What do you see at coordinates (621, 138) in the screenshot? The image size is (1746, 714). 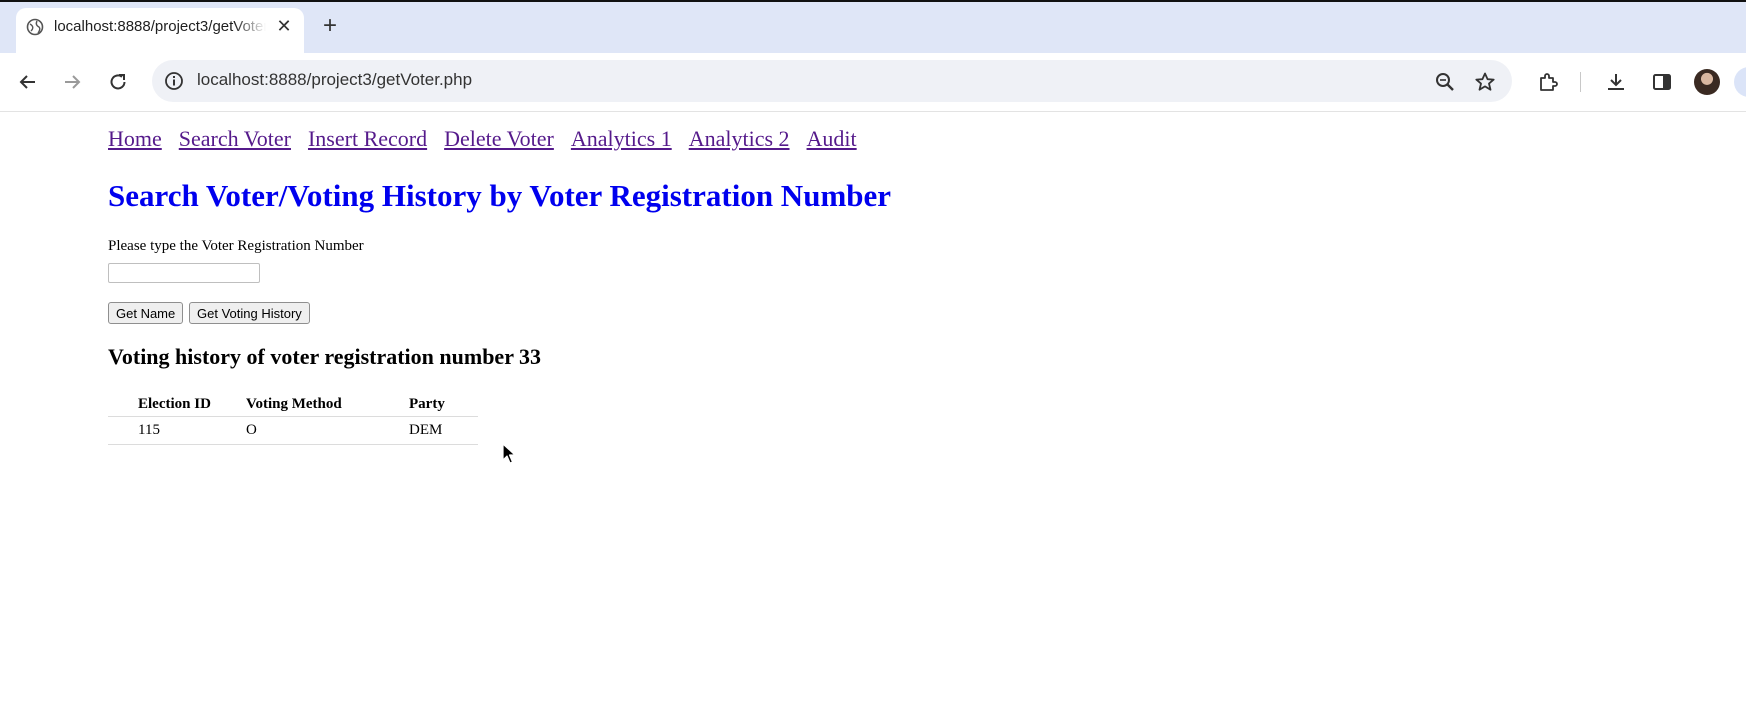 I see `nav-link-analytics-1: Analytics 1` at bounding box center [621, 138].